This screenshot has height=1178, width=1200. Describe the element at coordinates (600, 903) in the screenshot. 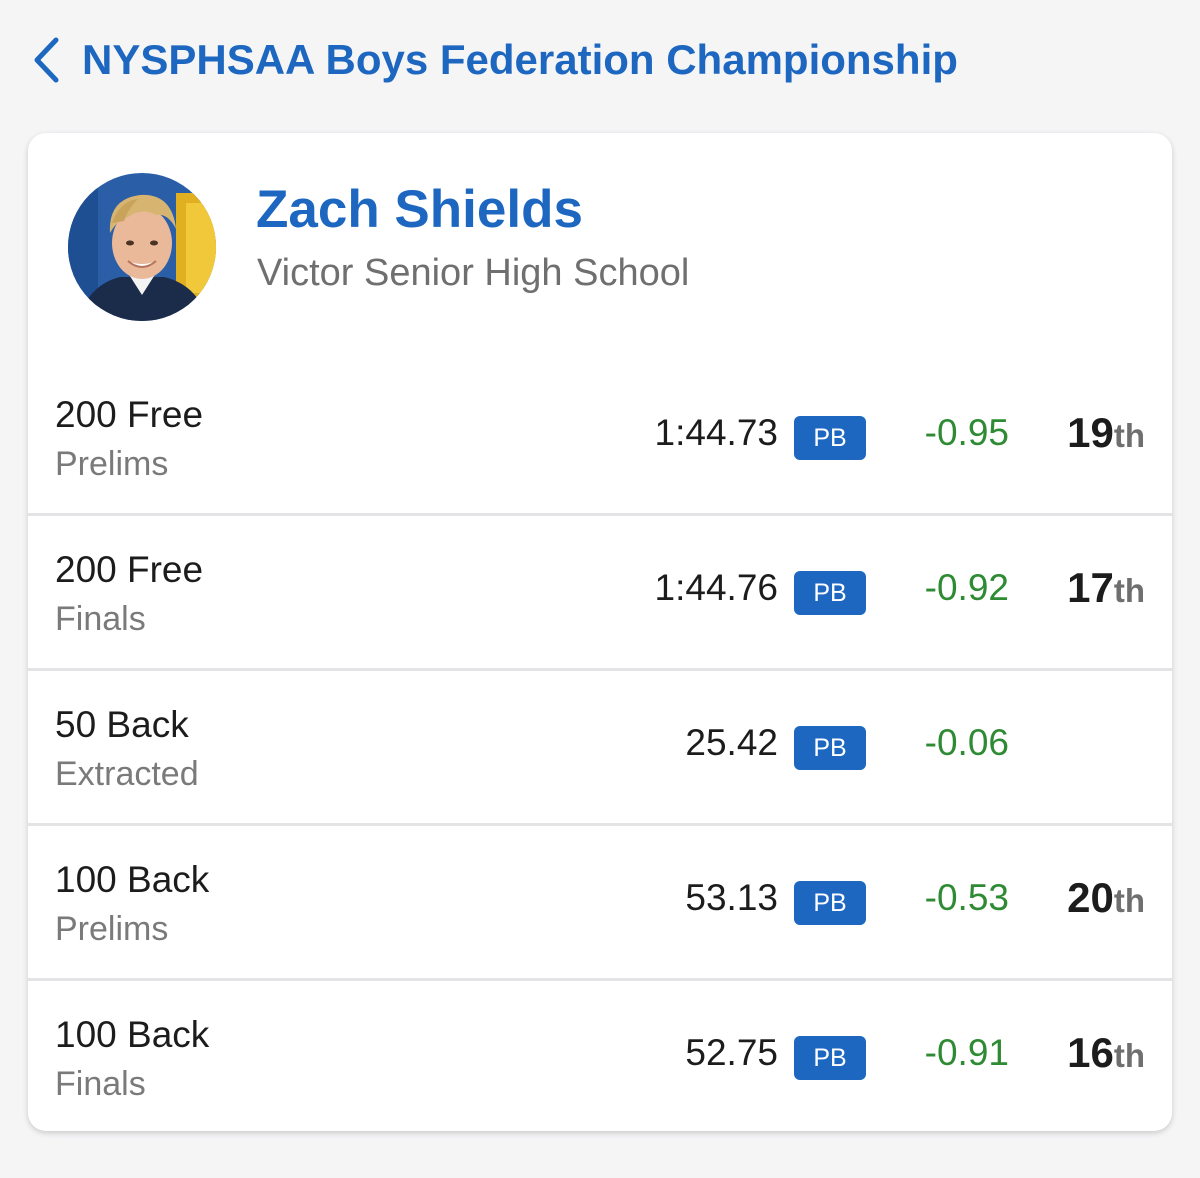

I see `result-row: 100 Back Prelims 53.13 PB -0.53 20th` at that location.